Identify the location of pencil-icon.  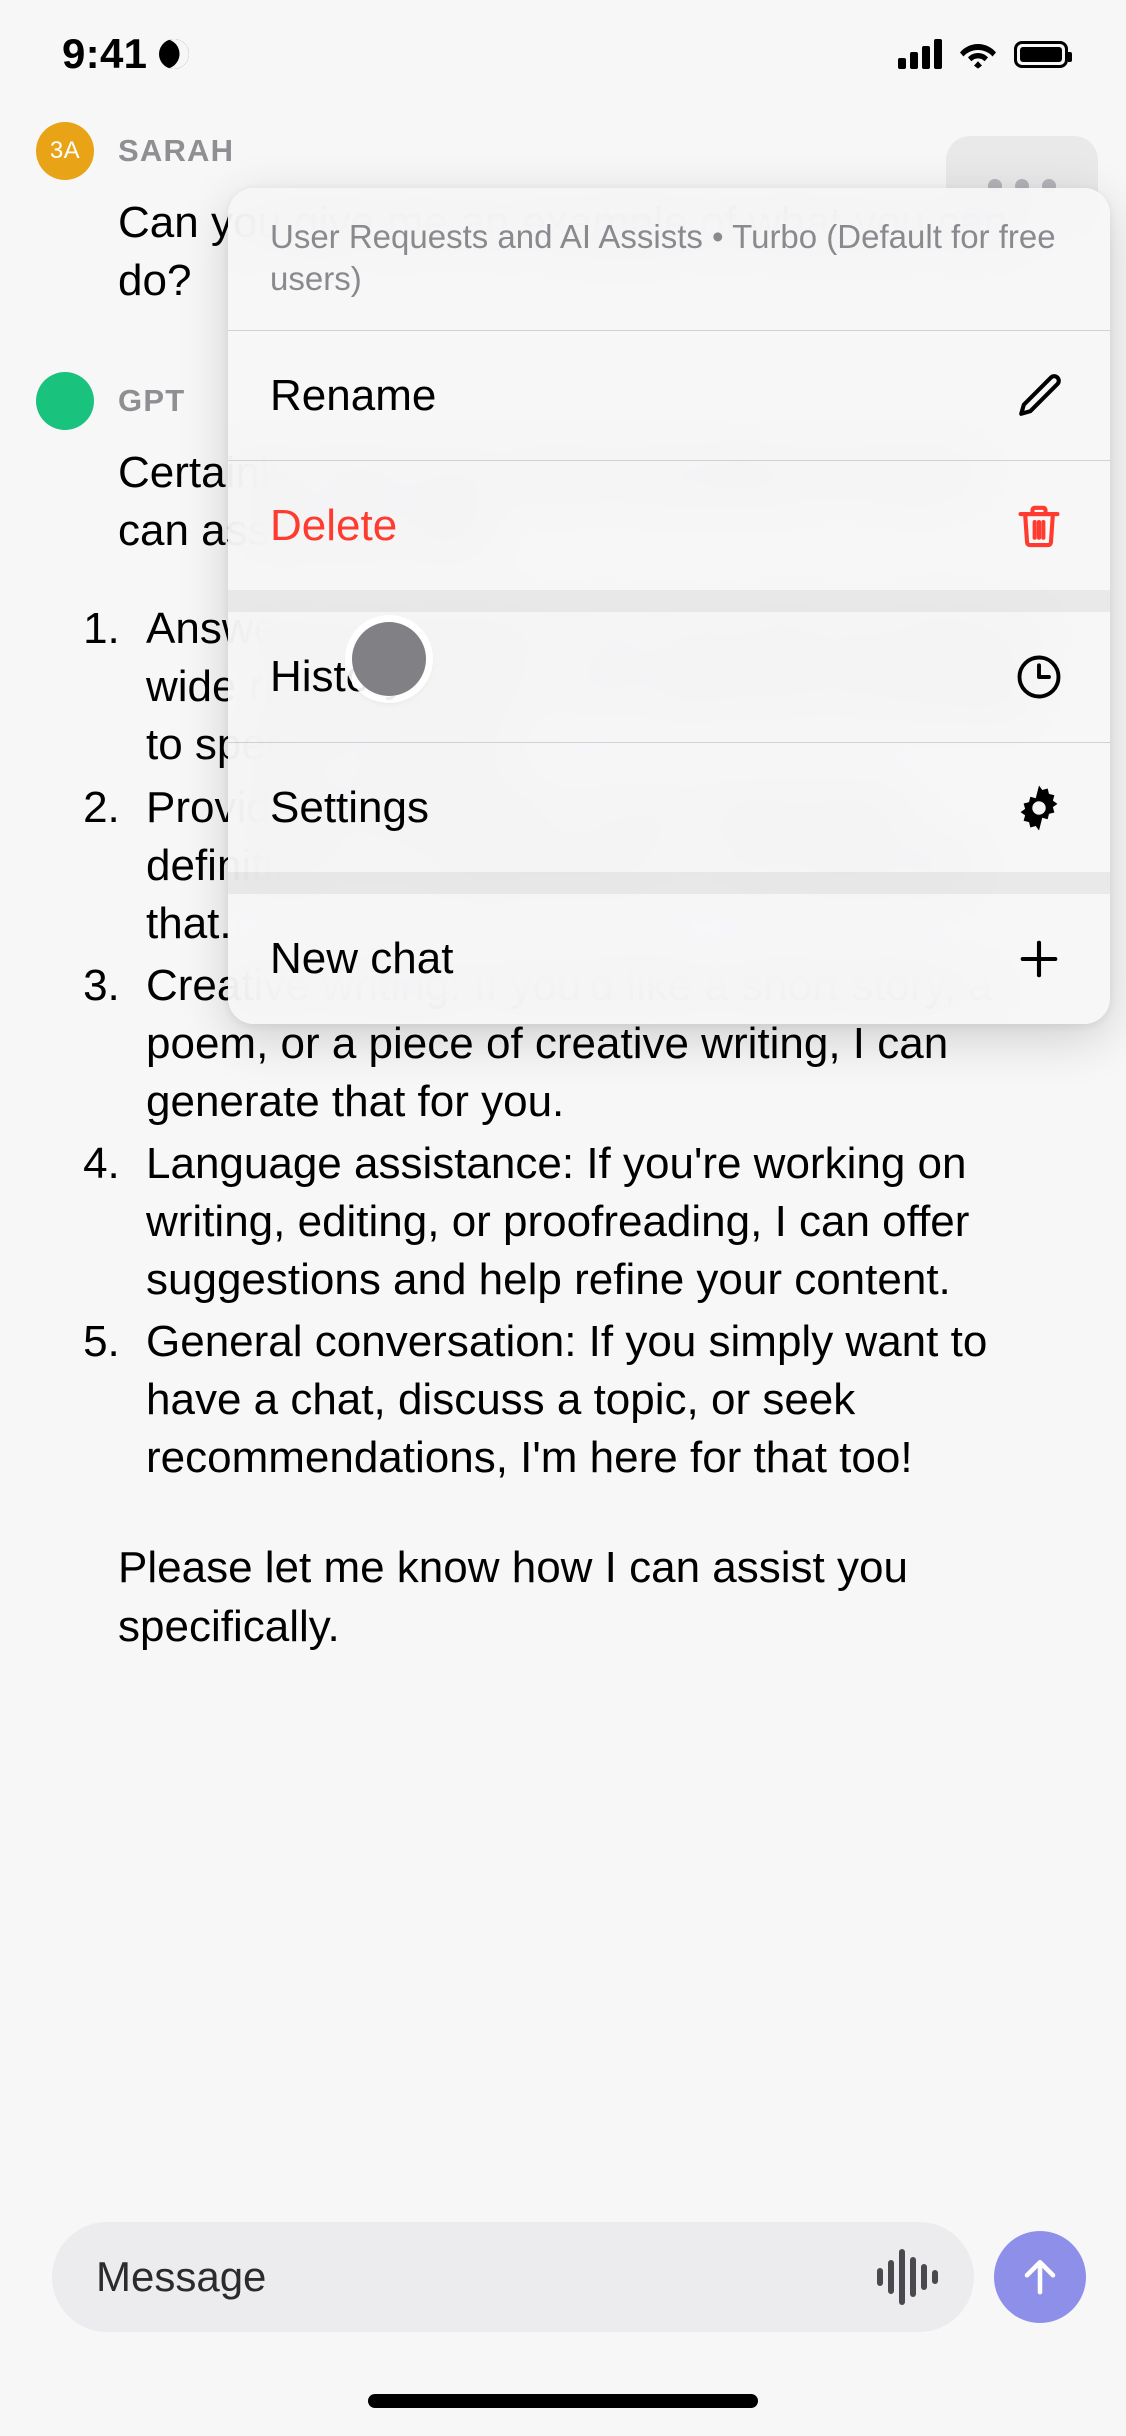
(1039, 396).